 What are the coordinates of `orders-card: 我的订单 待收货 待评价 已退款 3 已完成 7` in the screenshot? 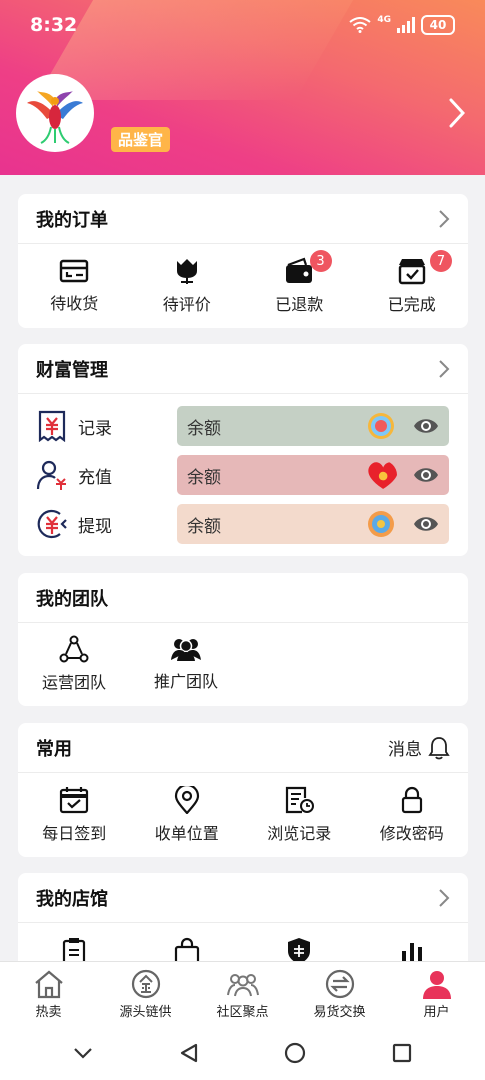 It's located at (243, 261).